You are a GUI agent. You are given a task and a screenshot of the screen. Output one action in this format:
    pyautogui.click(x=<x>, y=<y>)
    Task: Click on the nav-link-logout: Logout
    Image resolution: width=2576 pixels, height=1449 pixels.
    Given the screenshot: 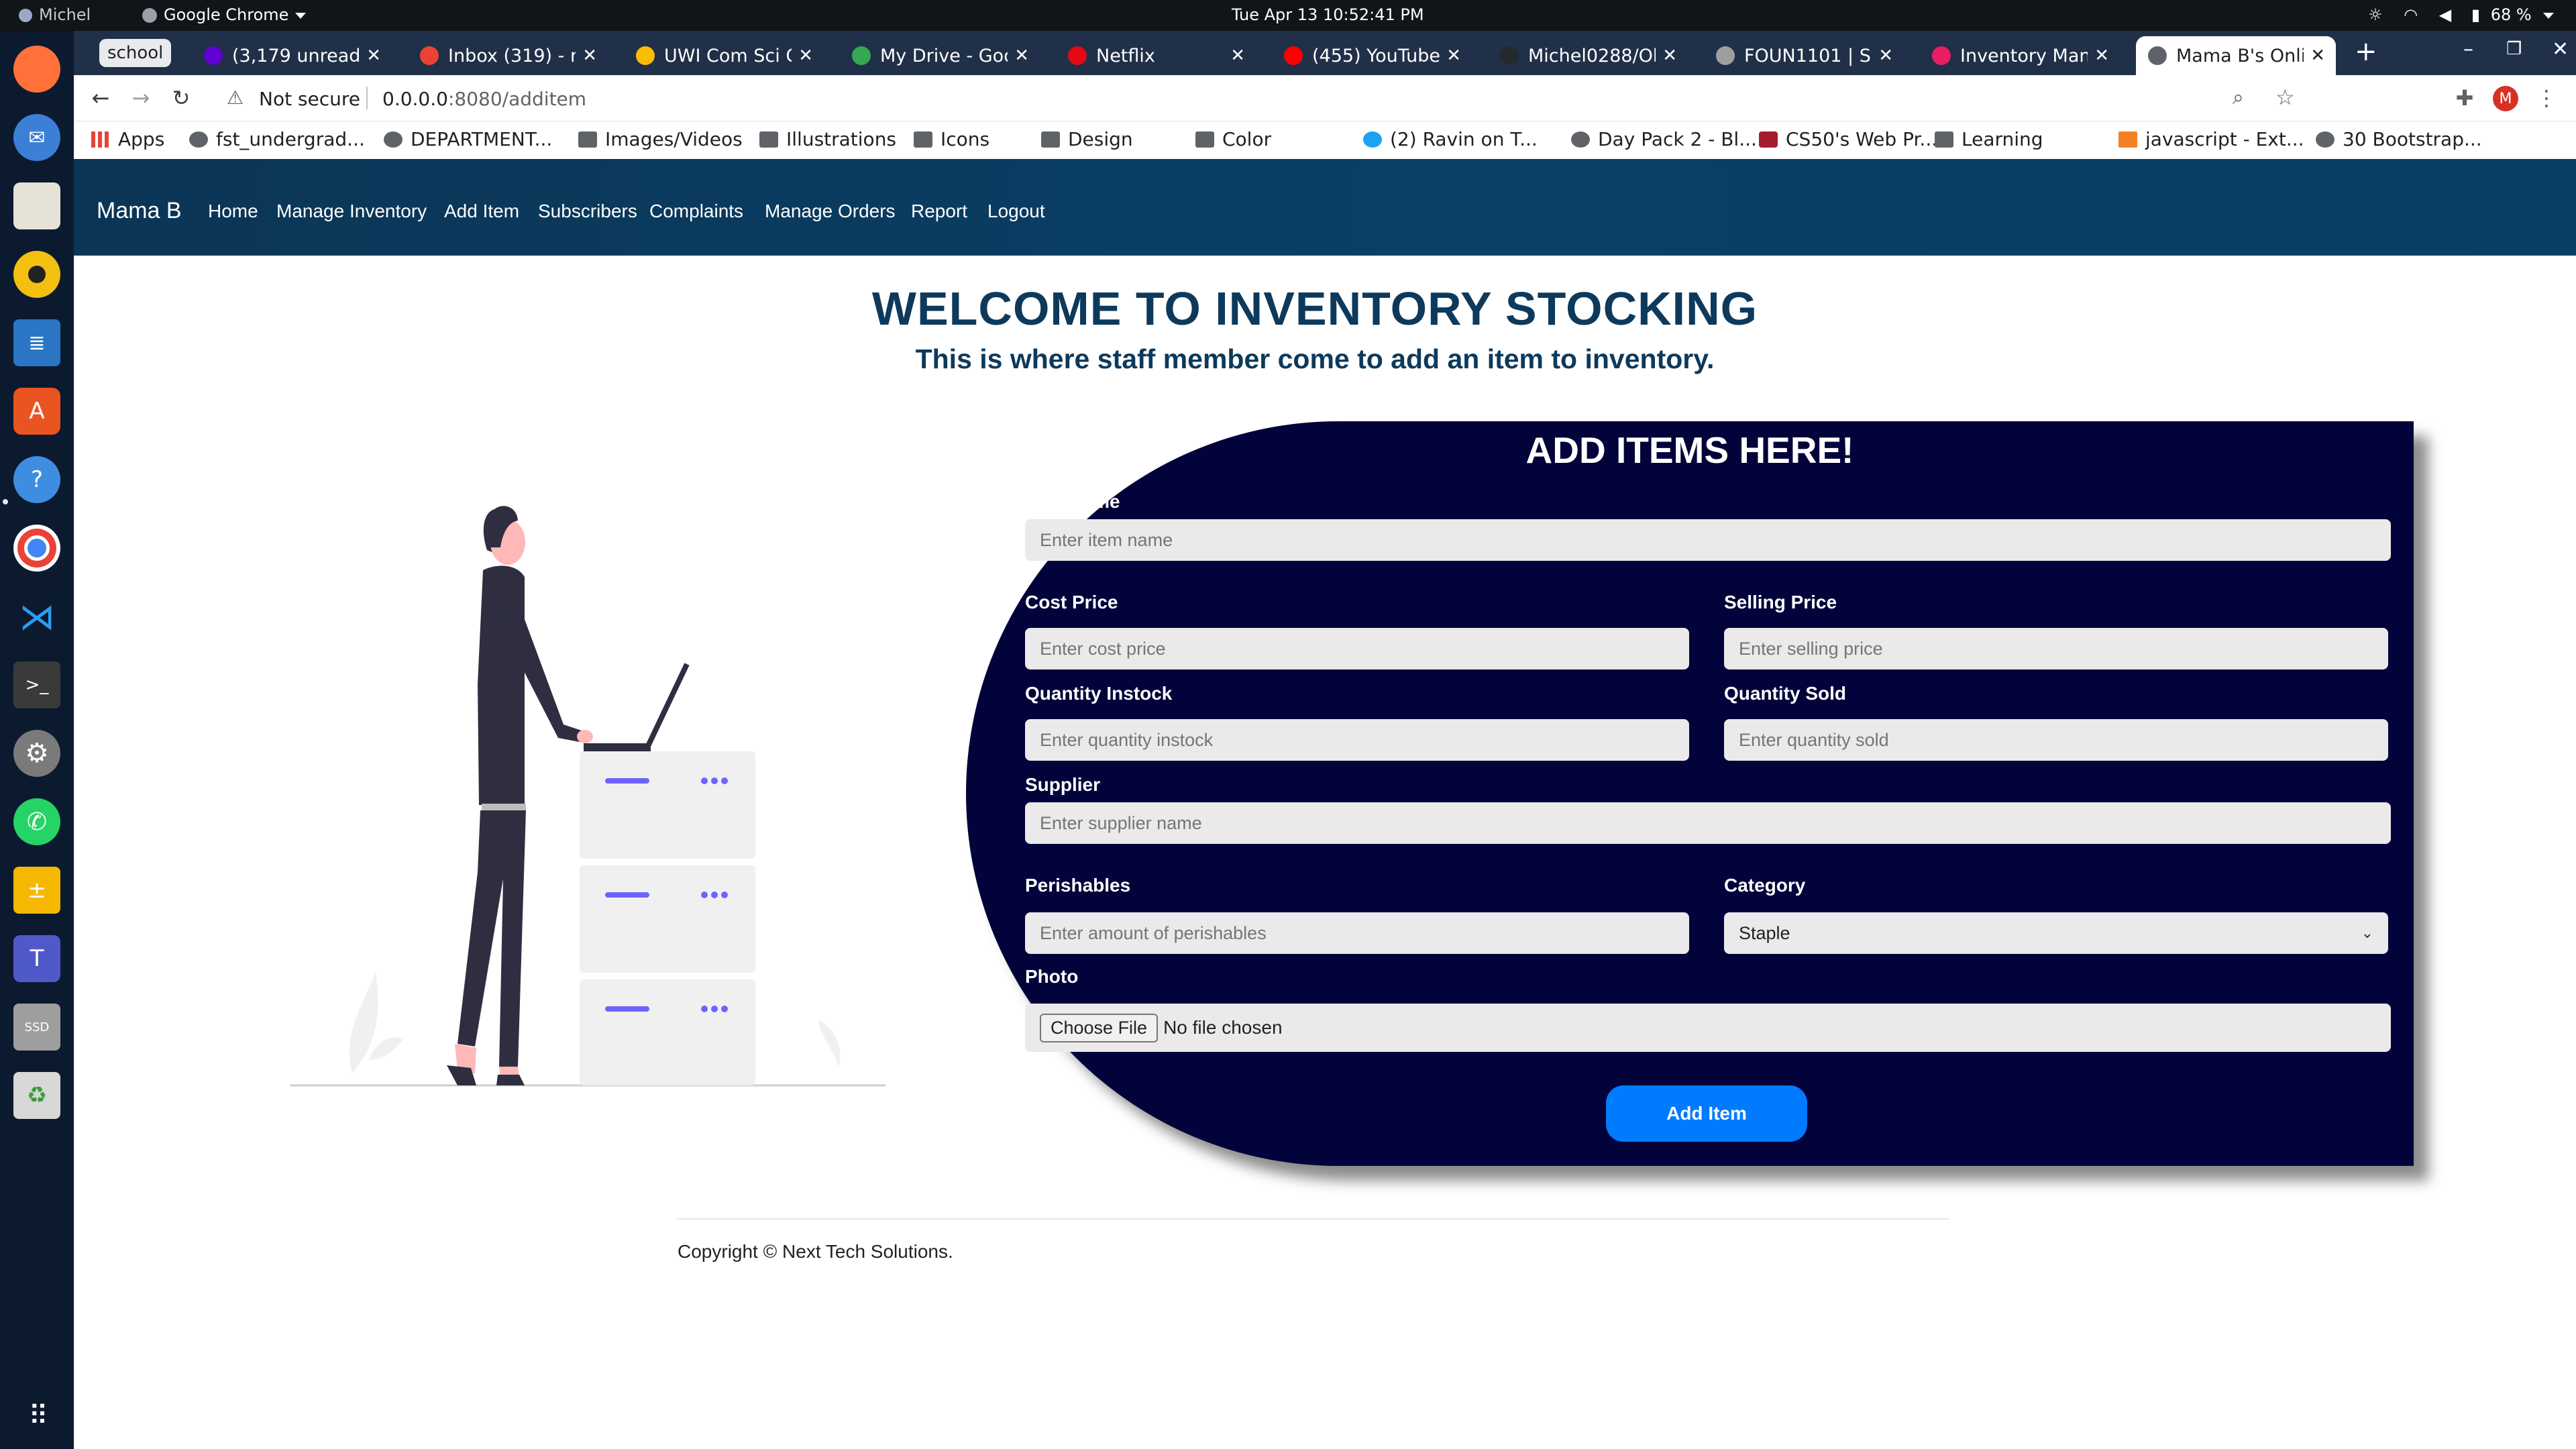 What is the action you would take?
    pyautogui.click(x=1016, y=211)
    